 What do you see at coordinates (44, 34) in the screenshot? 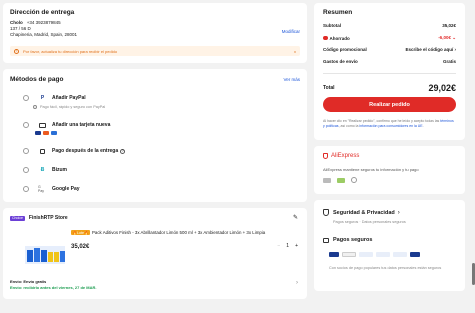
I see `address-line-2: Chapineria, Madrid, Spain, 28001` at bounding box center [44, 34].